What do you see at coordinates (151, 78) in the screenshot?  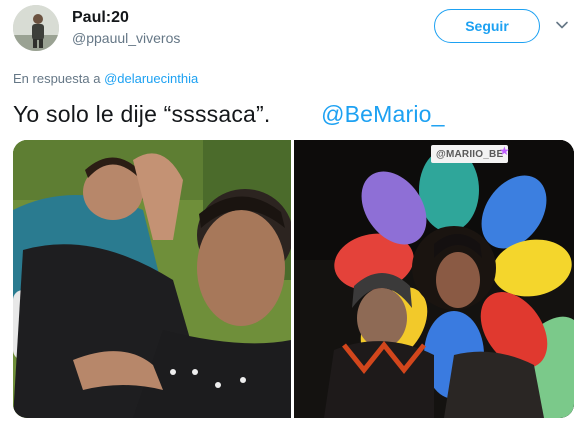 I see `reply-mention-link: @delaruecinthia` at bounding box center [151, 78].